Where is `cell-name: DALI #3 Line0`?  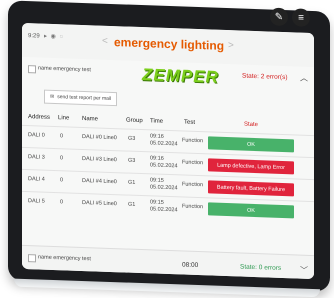 cell-name: DALI #3 Line0 is located at coordinates (99, 159).